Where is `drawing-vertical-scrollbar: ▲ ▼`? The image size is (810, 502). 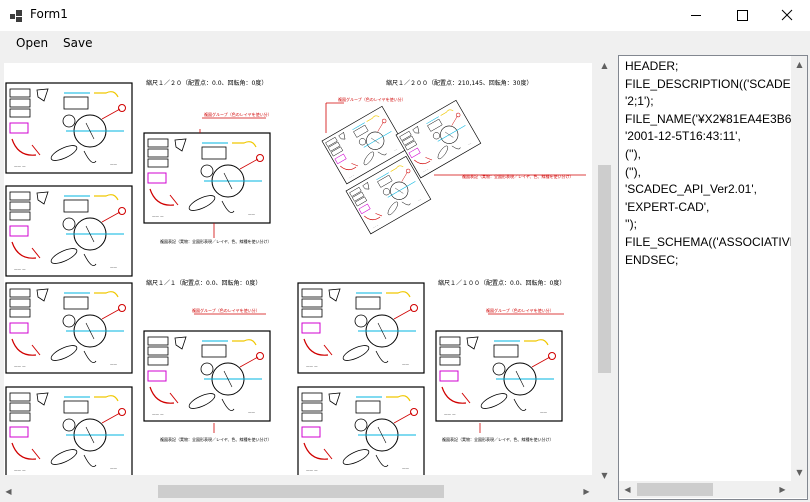
drawing-vertical-scrollbar: ▲ ▼ is located at coordinates (604, 271).